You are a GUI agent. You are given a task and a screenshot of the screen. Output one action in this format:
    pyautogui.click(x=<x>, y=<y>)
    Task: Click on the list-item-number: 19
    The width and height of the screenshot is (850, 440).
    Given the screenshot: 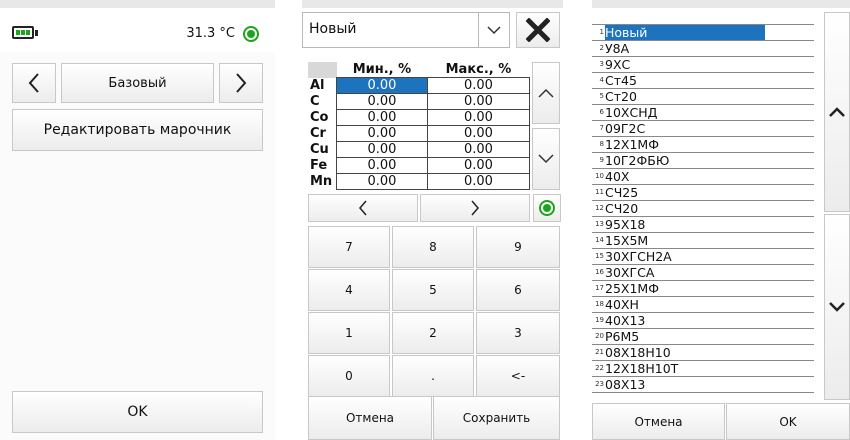 What is the action you would take?
    pyautogui.click(x=599, y=320)
    